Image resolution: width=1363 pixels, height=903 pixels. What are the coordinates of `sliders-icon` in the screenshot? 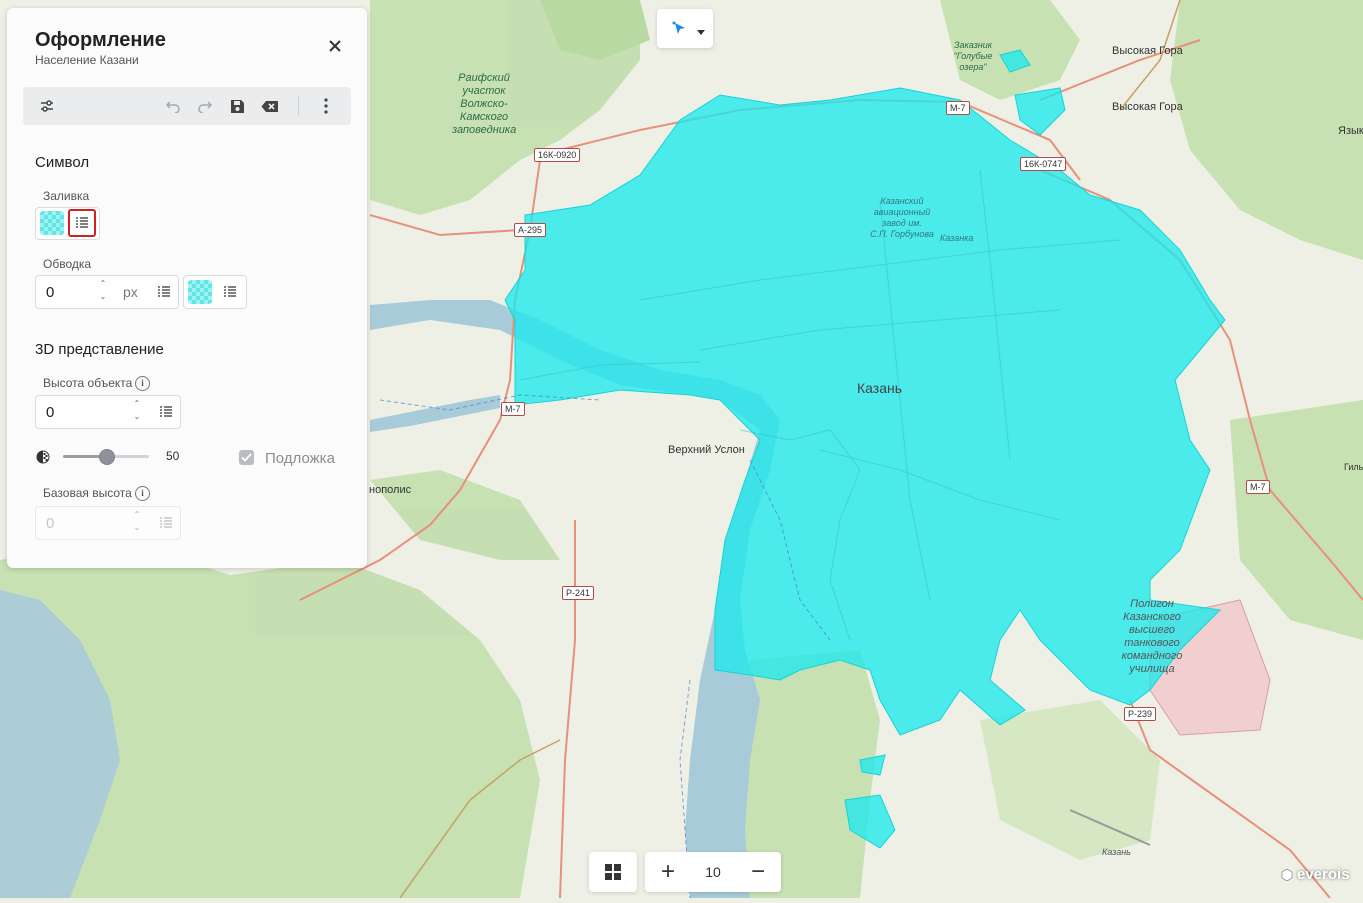 It's located at (47, 106).